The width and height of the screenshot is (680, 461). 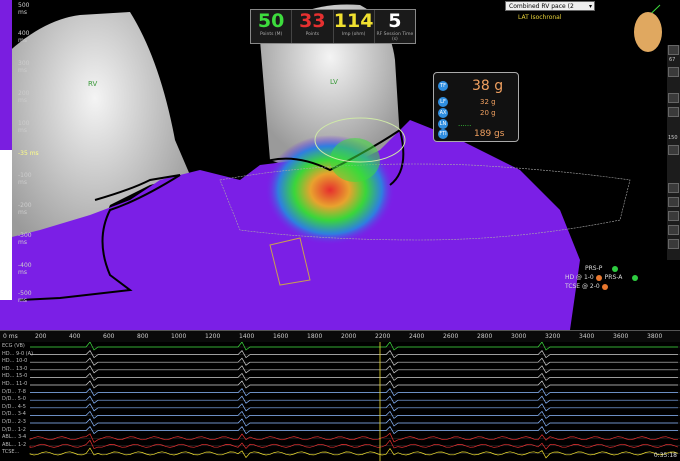 I want to click on catheter-tip, so click(x=355, y=160).